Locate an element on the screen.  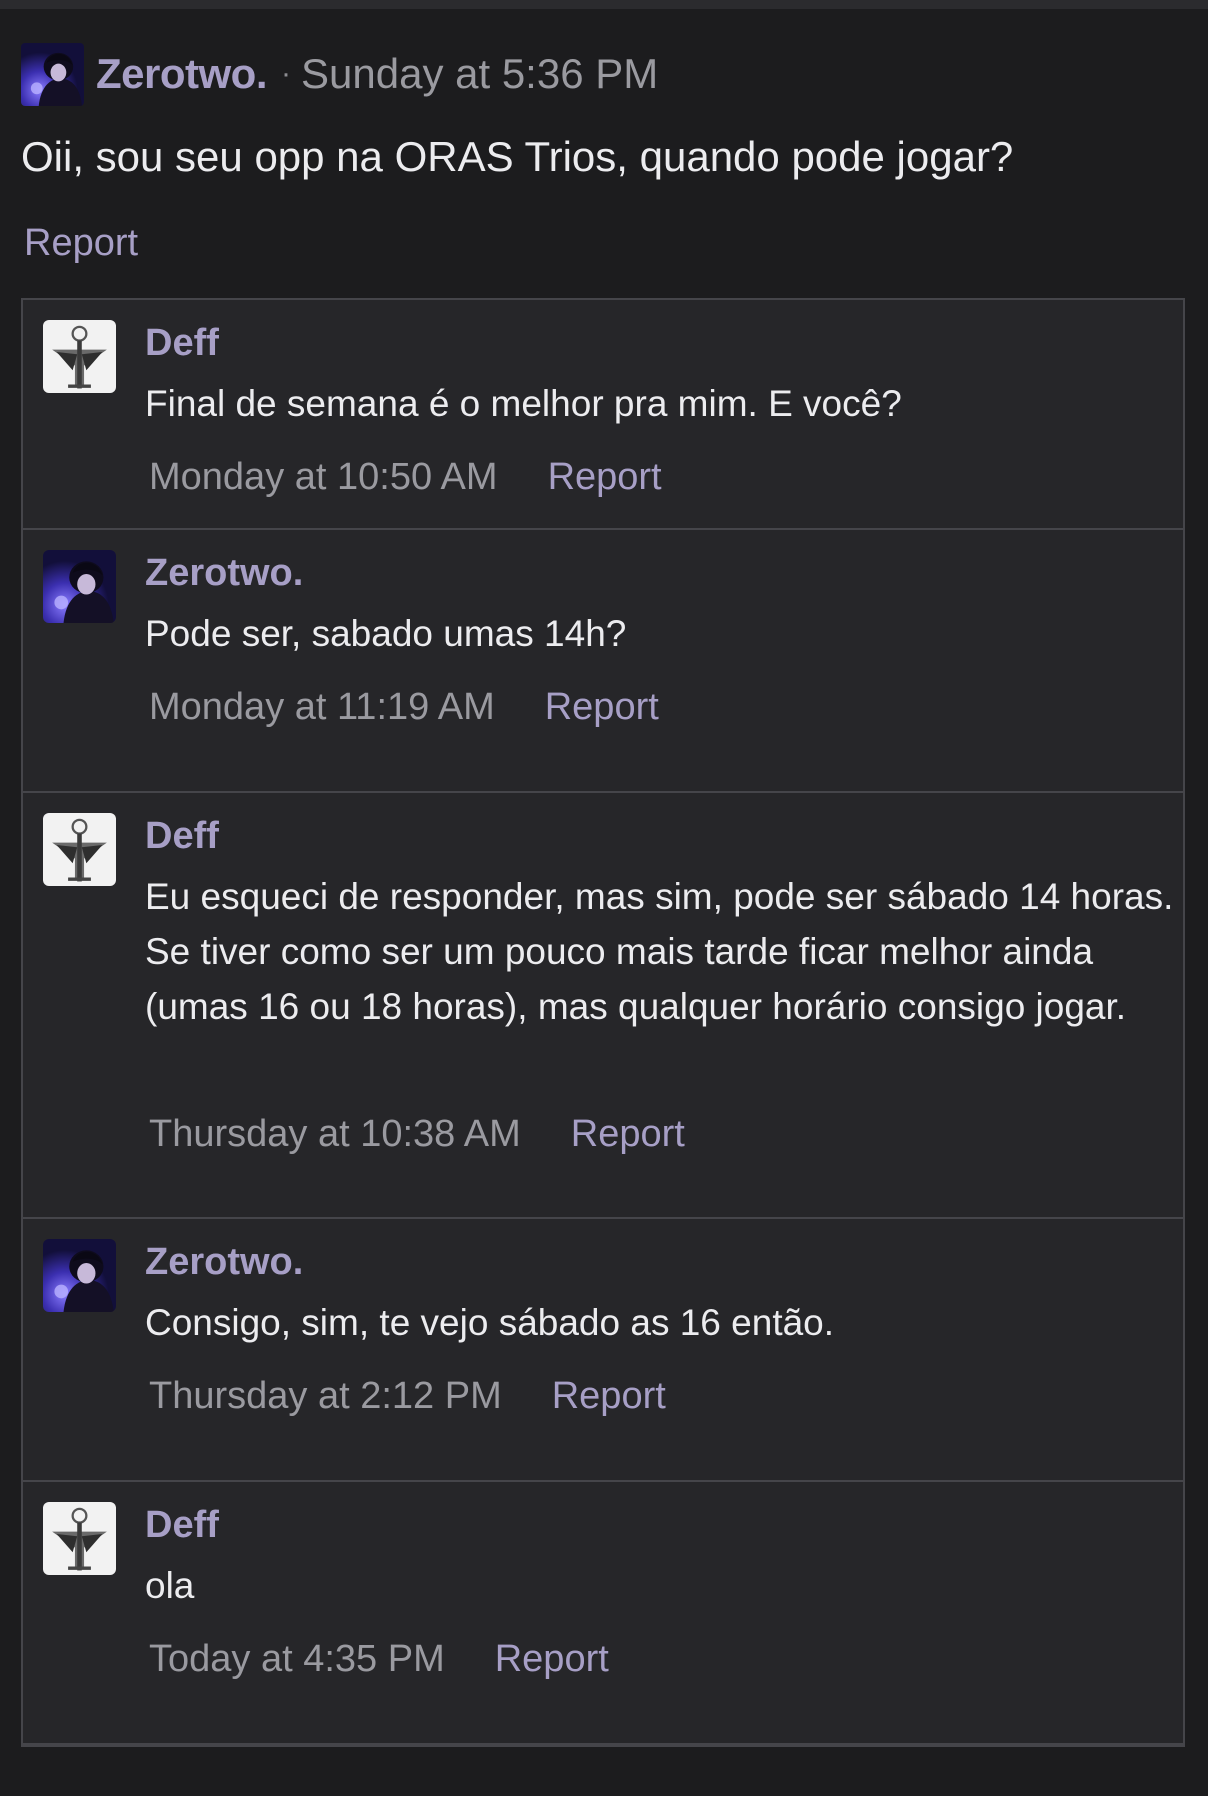
reply-meta: Today at 4:35 PM Report is located at coordinates (379, 1659).